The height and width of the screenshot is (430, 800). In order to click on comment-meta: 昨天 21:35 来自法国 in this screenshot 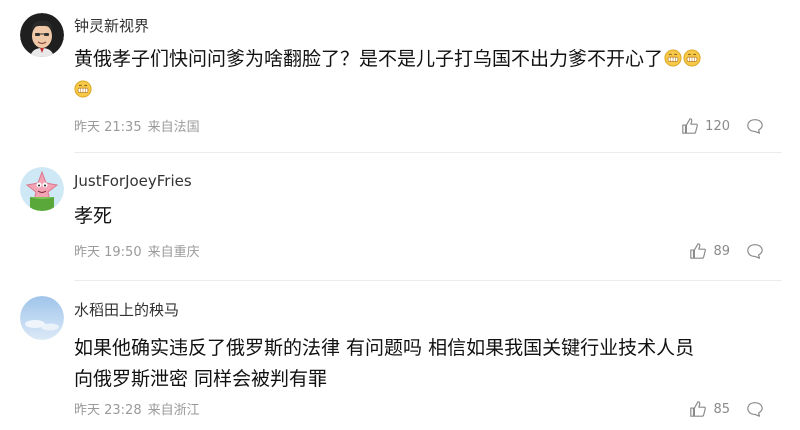, I will do `click(140, 128)`.